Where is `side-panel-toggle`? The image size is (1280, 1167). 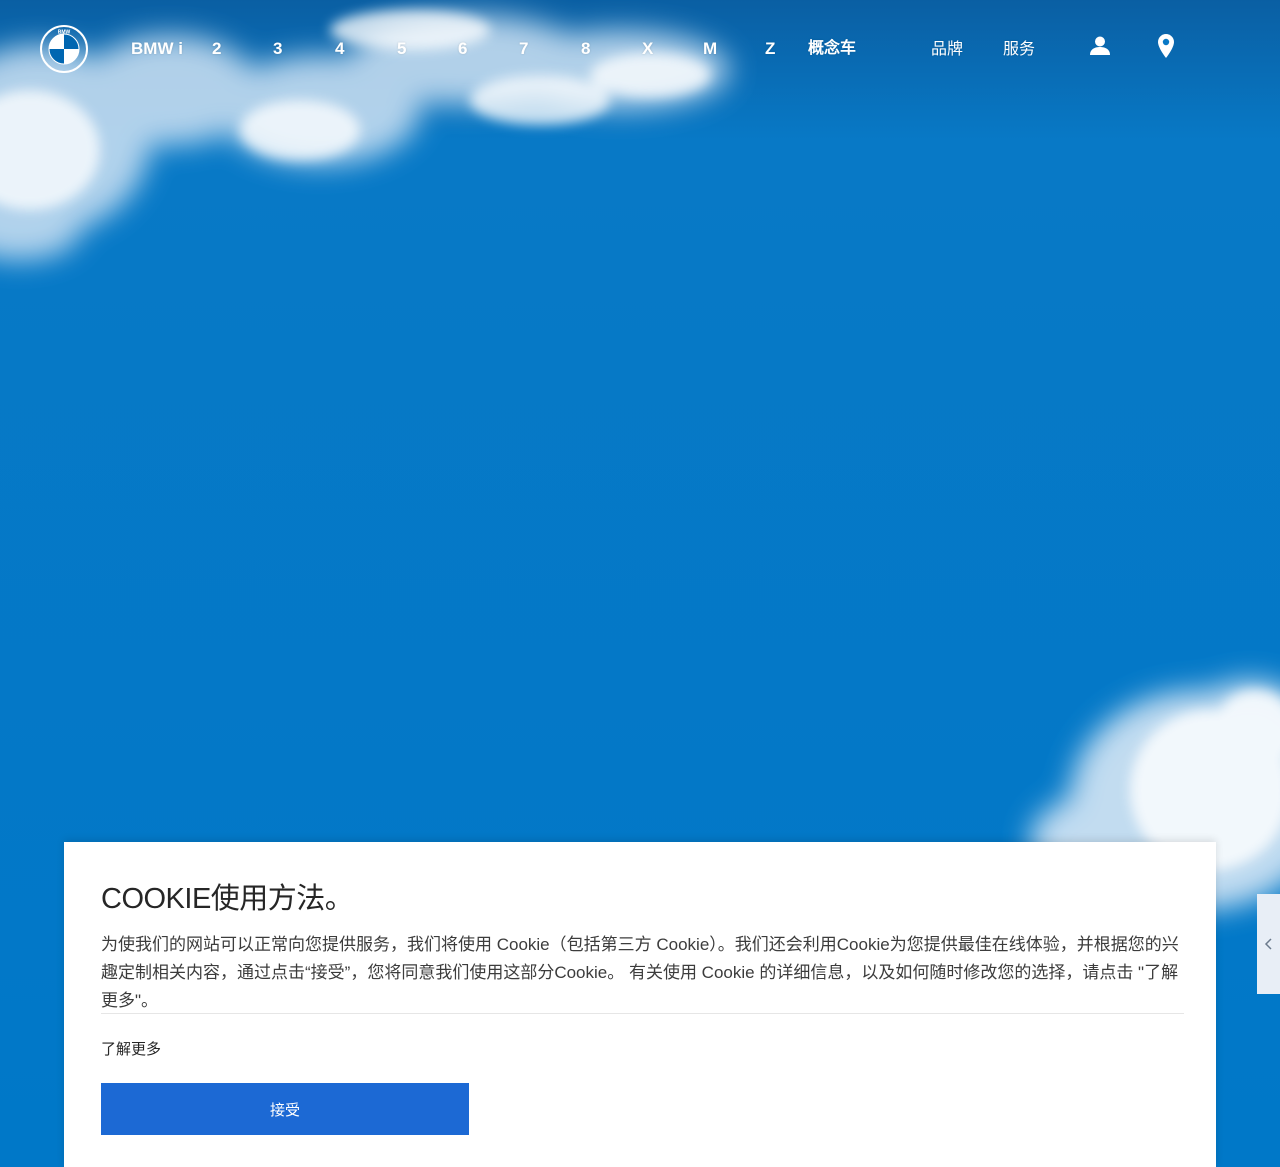 side-panel-toggle is located at coordinates (1268, 944).